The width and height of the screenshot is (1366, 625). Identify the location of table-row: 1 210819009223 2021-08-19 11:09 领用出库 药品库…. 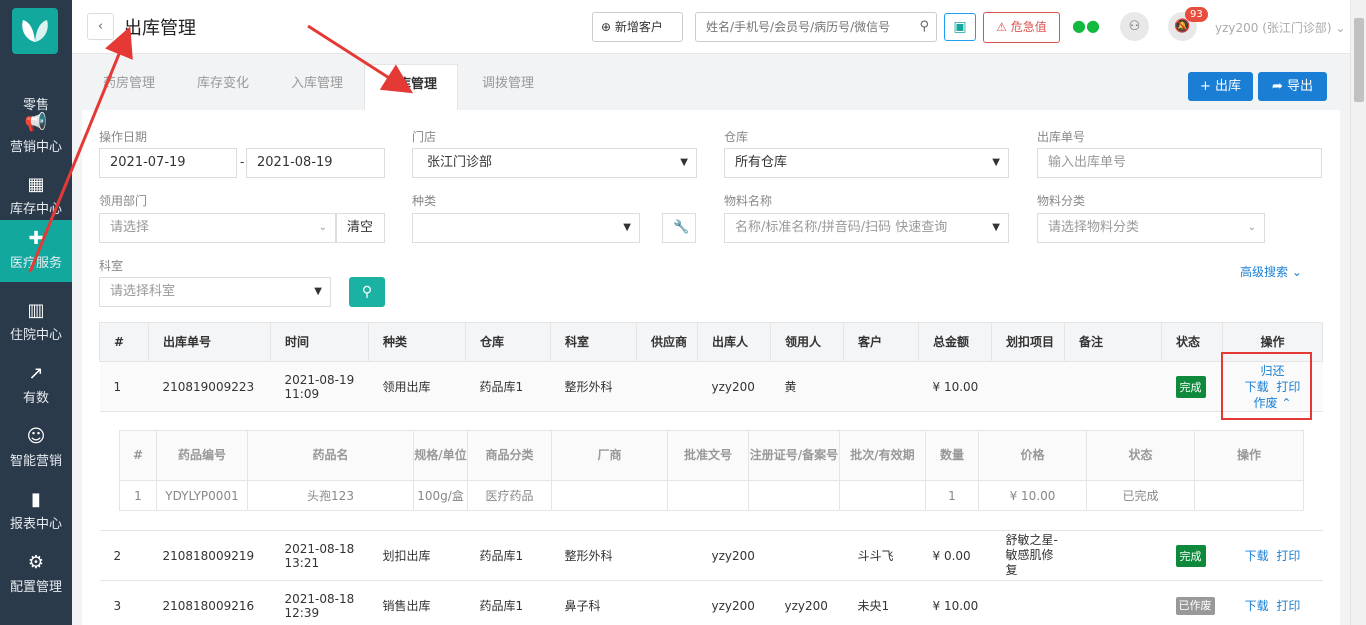
(711, 386).